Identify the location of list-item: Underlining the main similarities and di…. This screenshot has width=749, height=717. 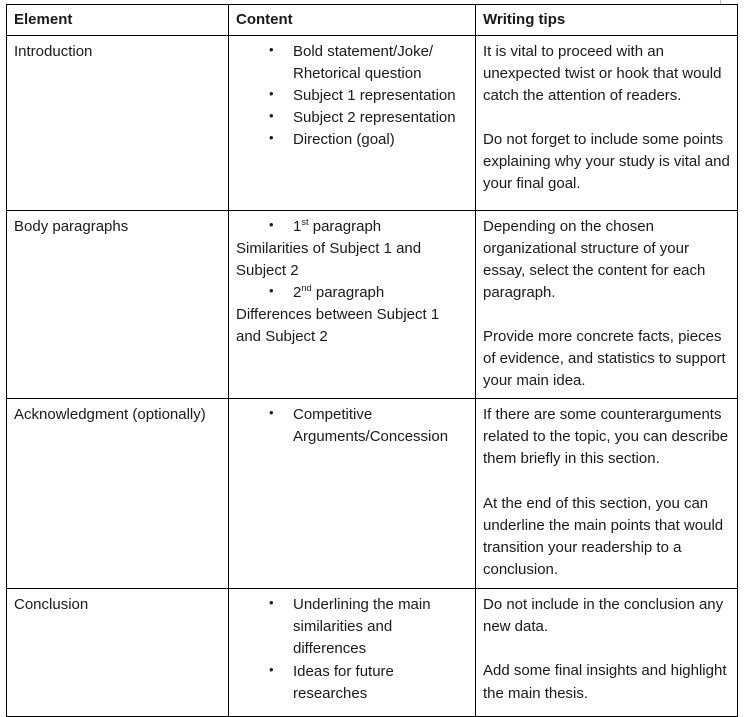
(352, 626).